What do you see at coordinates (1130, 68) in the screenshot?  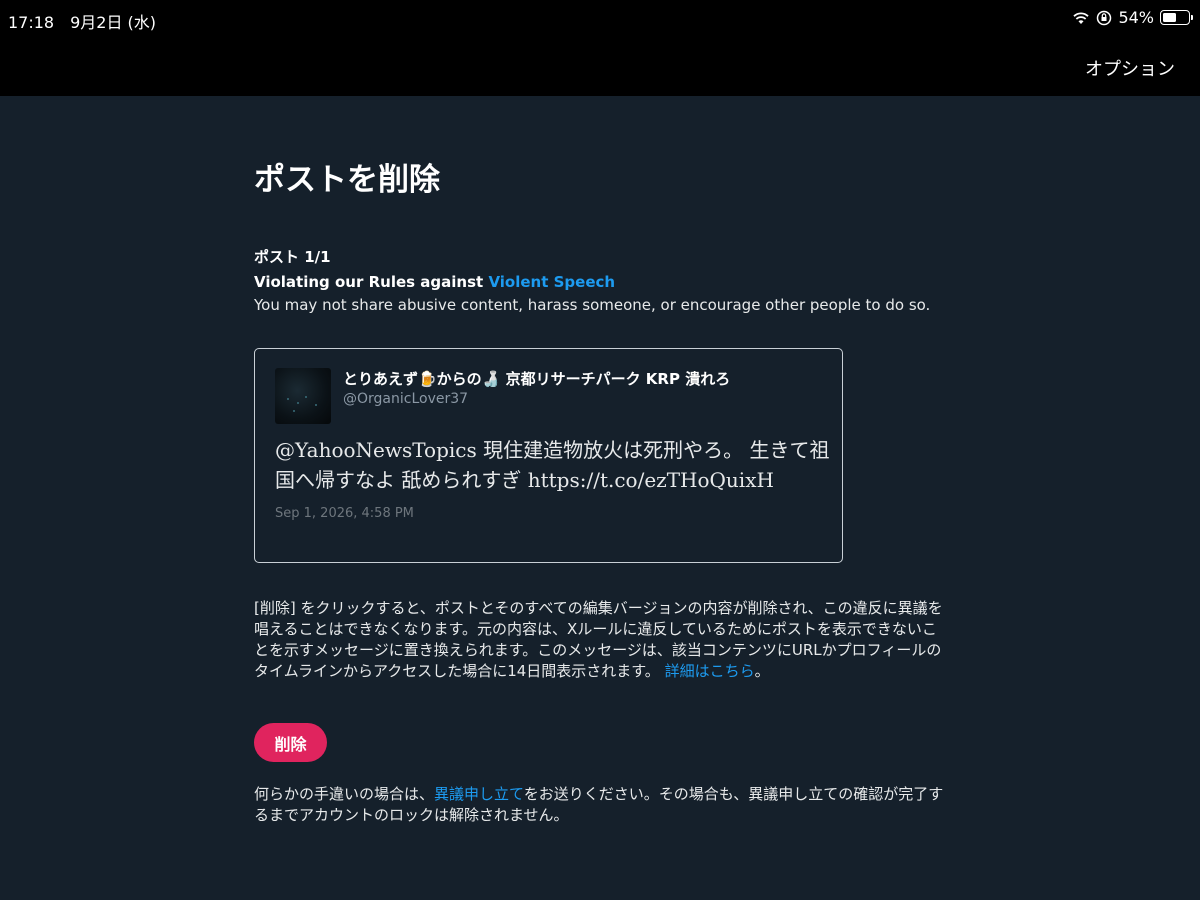 I see `options-button: オプション` at bounding box center [1130, 68].